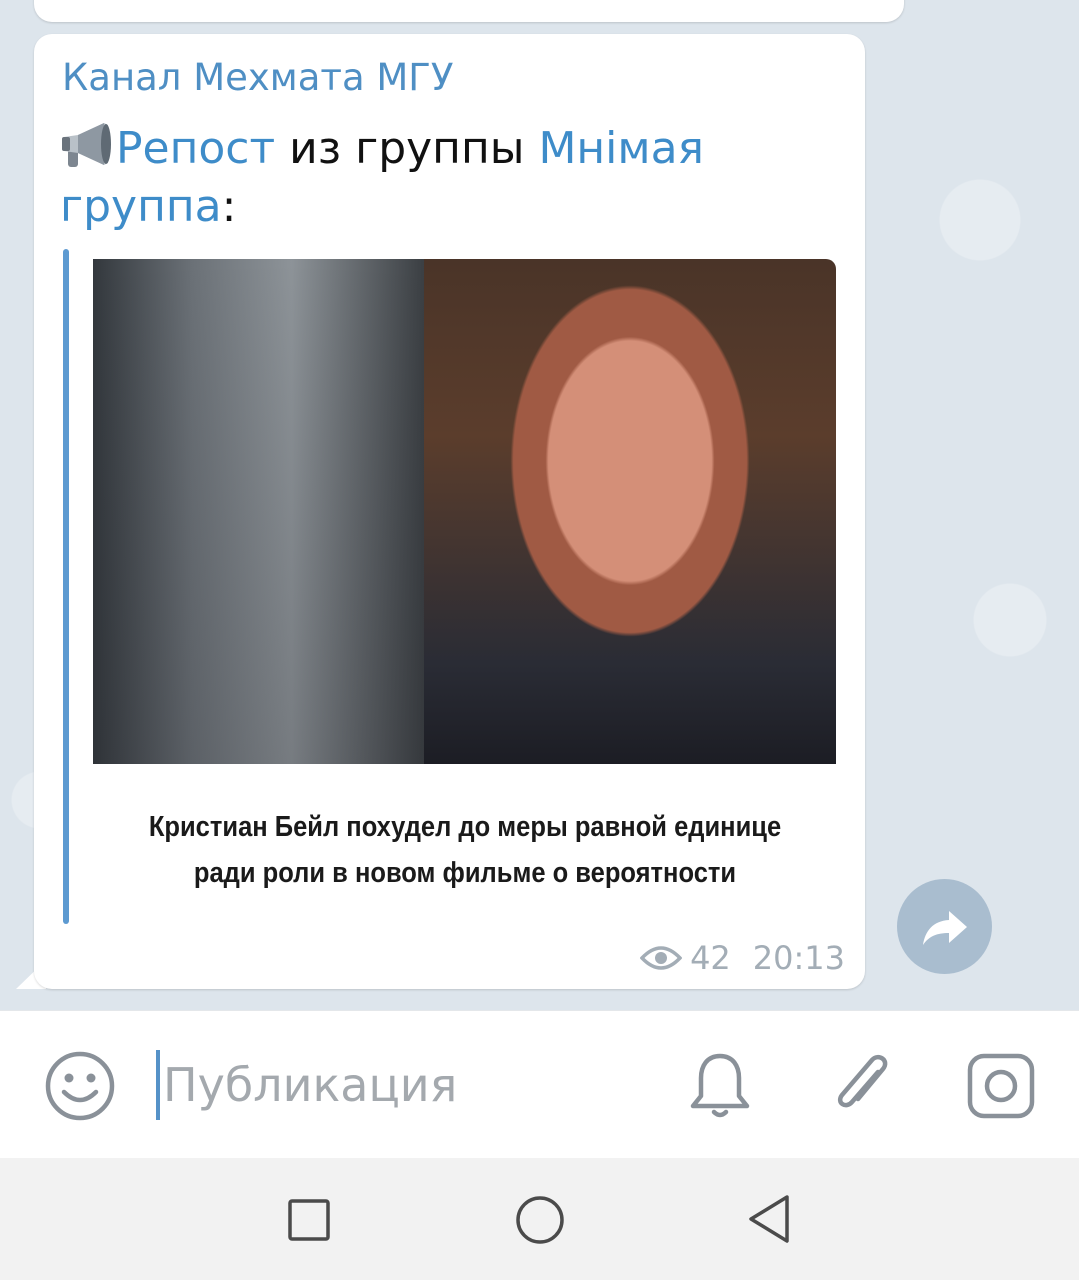 Image resolution: width=1079 pixels, height=1280 pixels. What do you see at coordinates (80, 1086) in the screenshot?
I see `smiley-icon` at bounding box center [80, 1086].